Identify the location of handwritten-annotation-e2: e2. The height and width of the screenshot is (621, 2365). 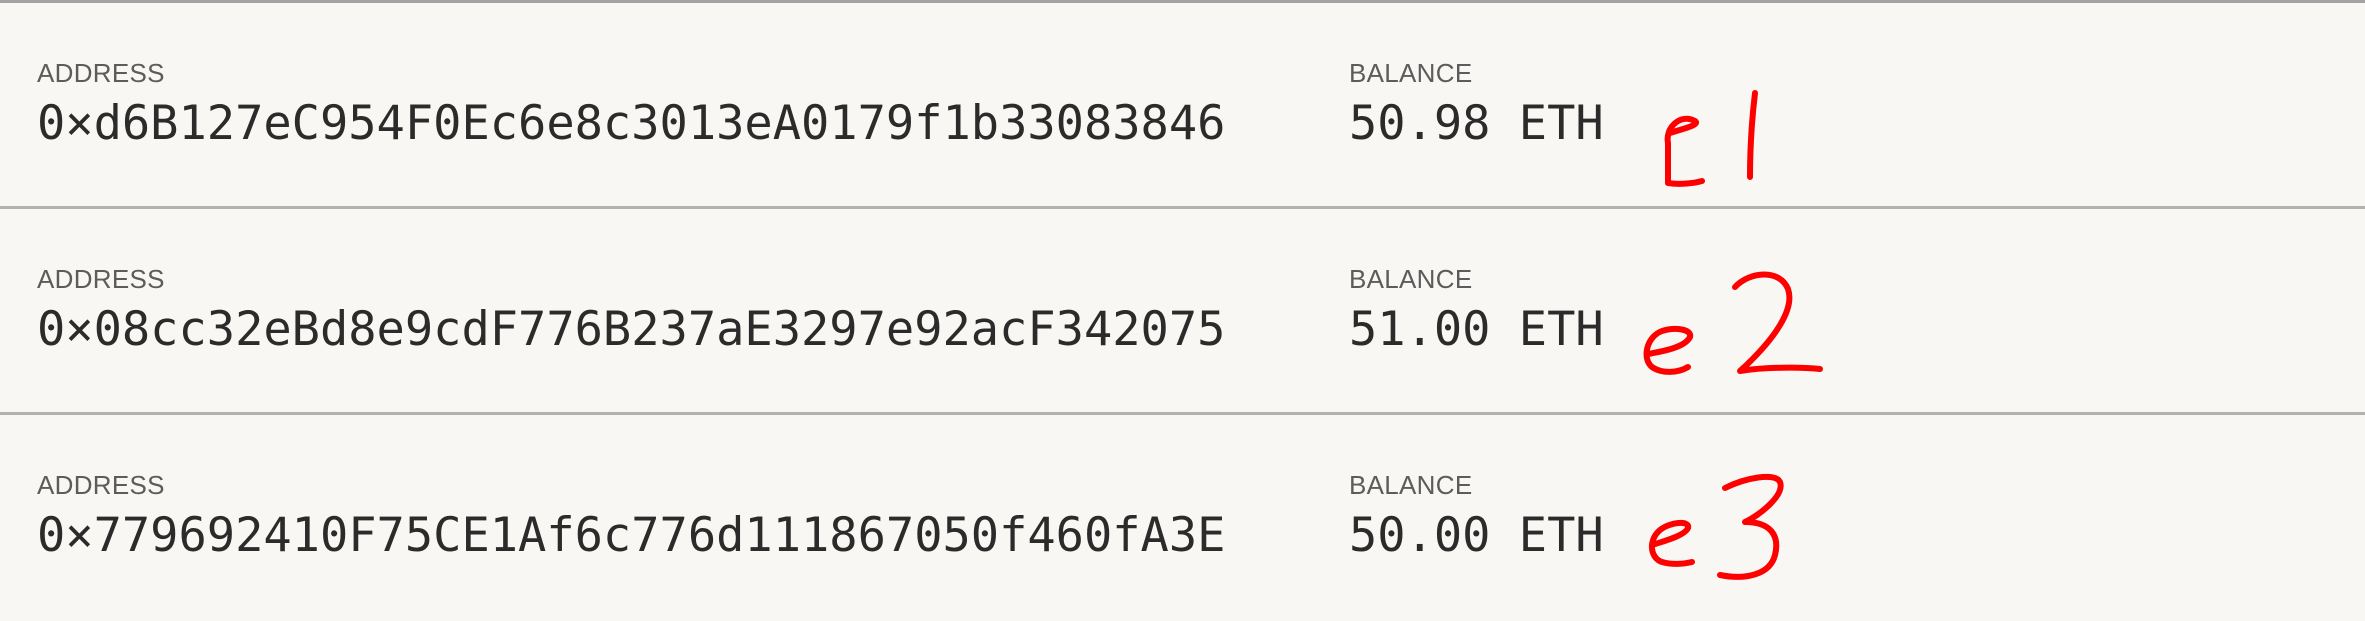
(1733, 323).